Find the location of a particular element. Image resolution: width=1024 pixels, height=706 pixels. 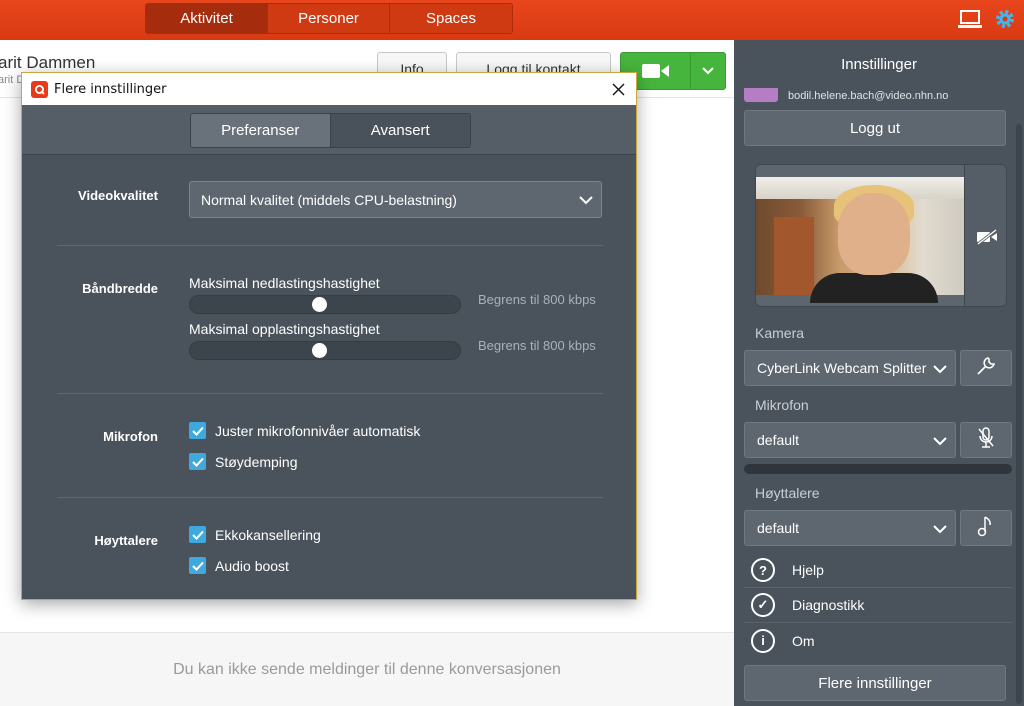

wrench-icon is located at coordinates (986, 368).